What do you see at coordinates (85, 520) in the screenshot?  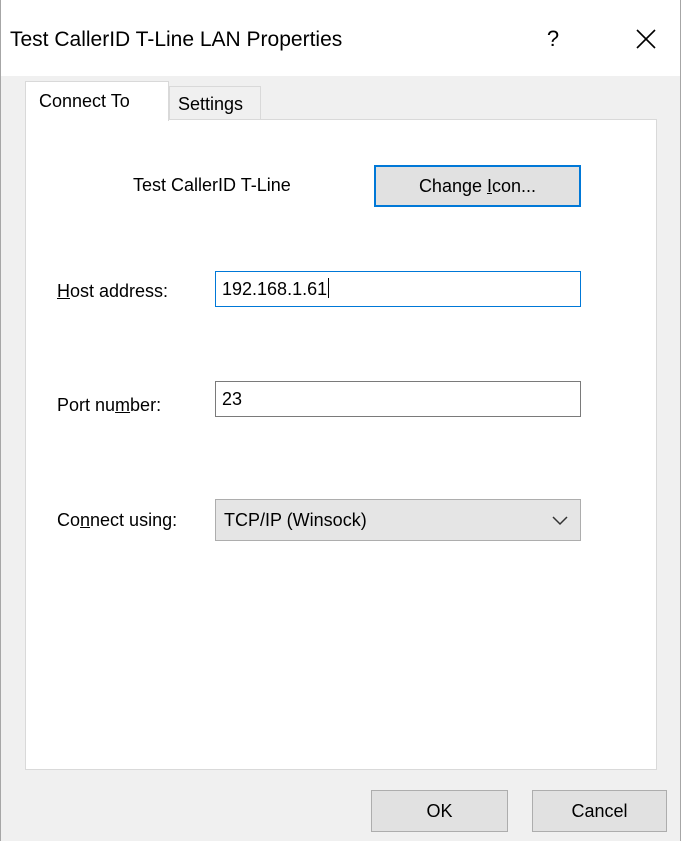 I see `connect-using-mnemonic: n` at bounding box center [85, 520].